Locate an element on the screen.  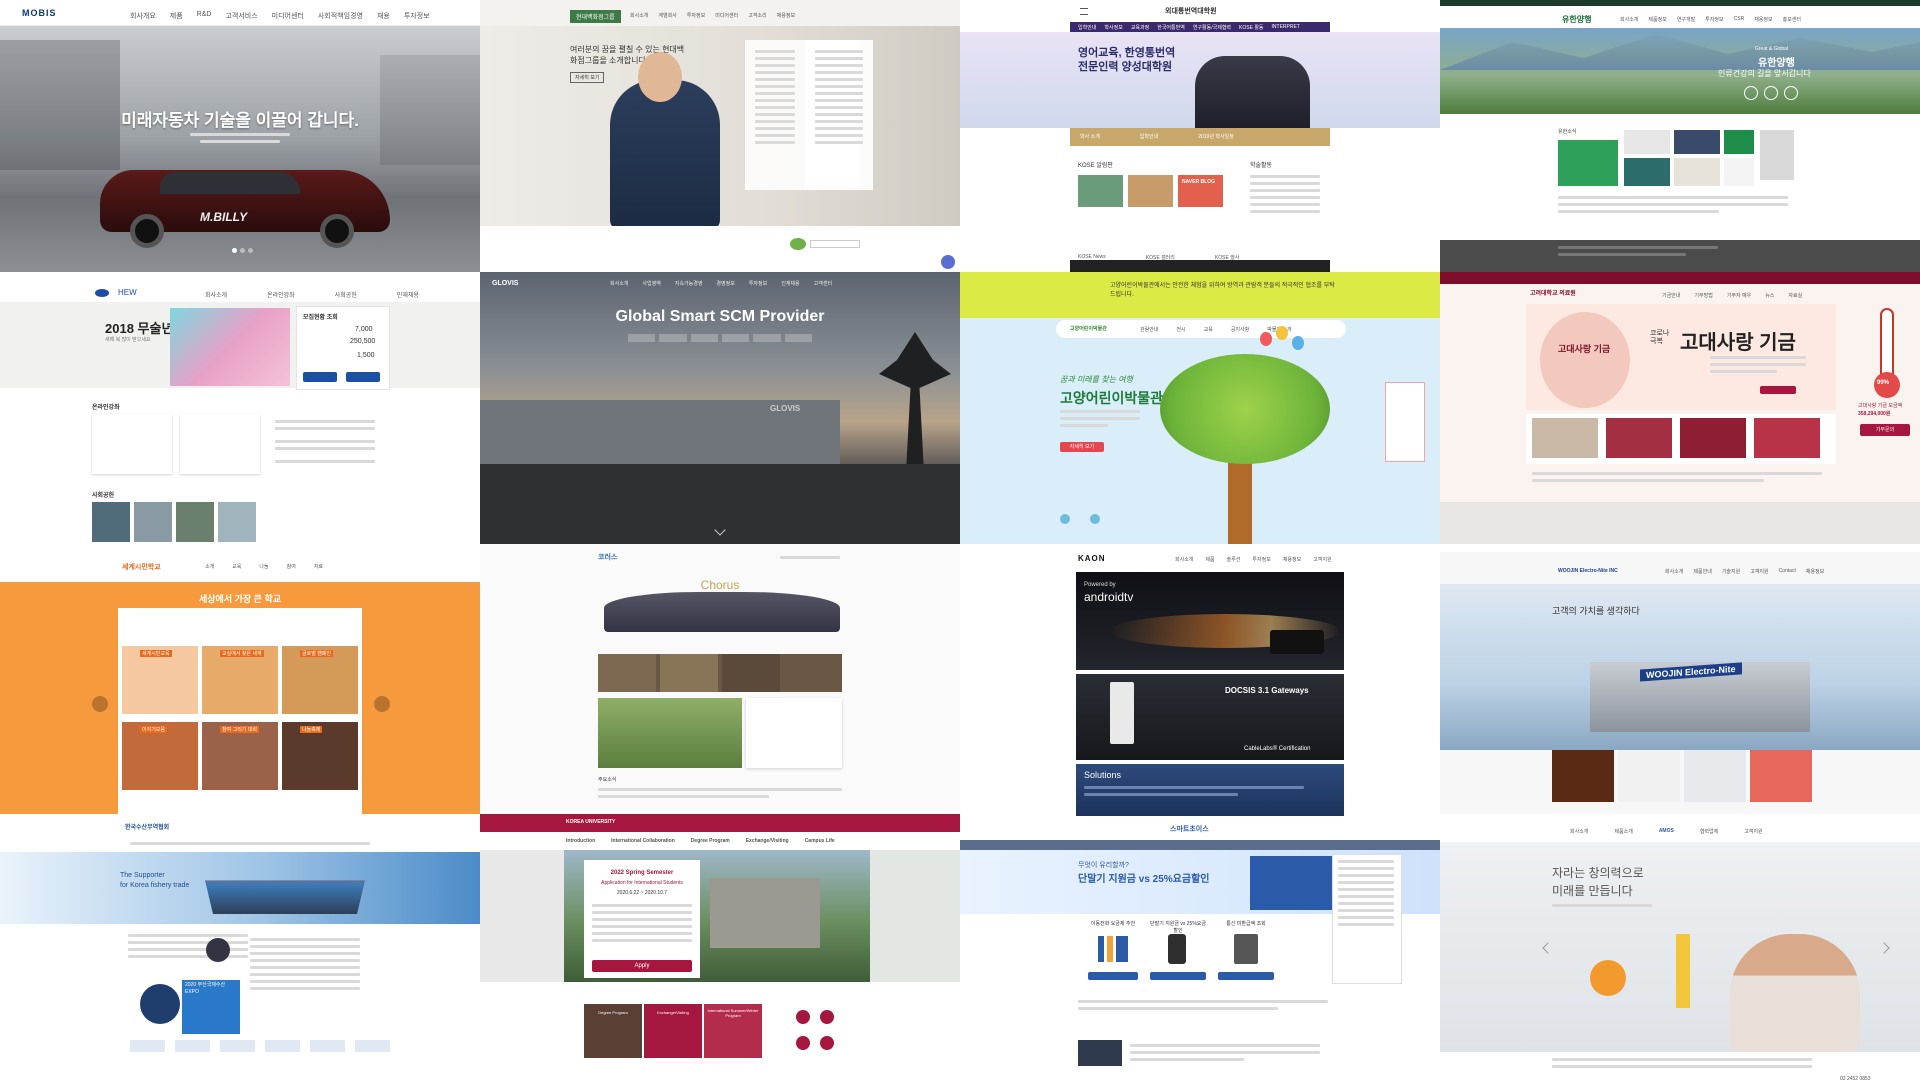
hew-course-card is located at coordinates (220, 444).